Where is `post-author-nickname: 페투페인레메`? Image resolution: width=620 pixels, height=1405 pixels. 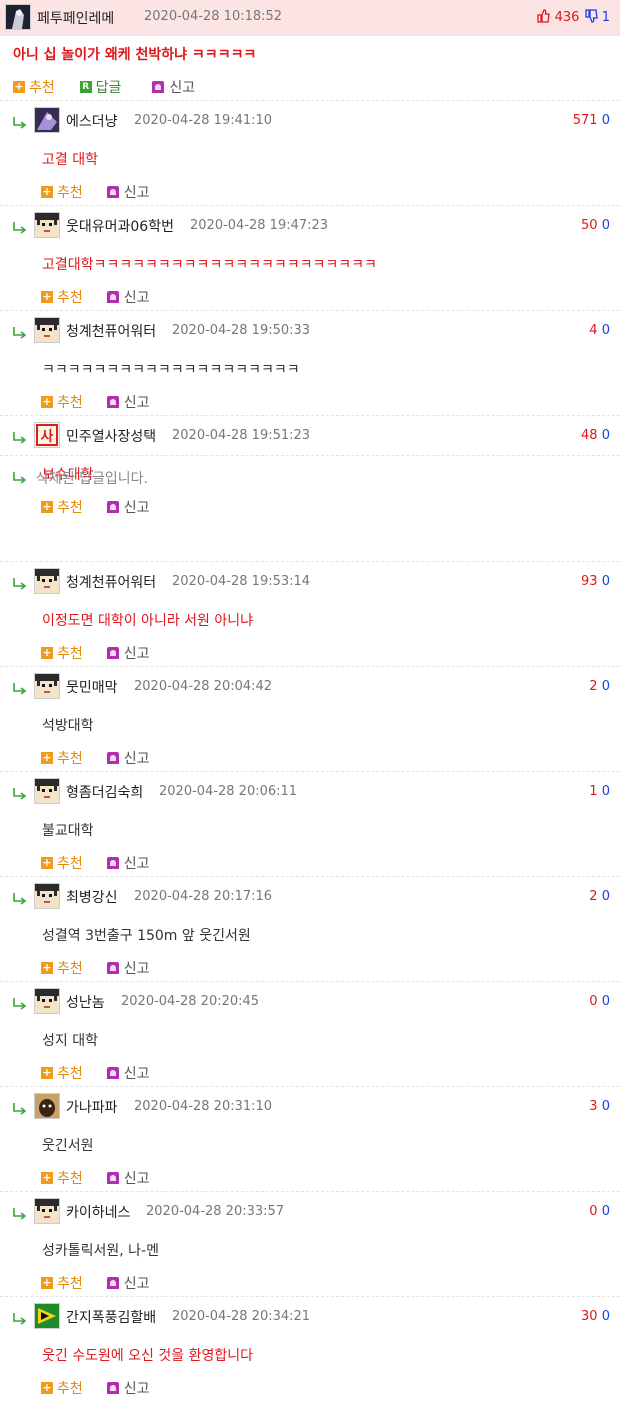
post-author-nickname: 페투페인레메 is located at coordinates (75, 18).